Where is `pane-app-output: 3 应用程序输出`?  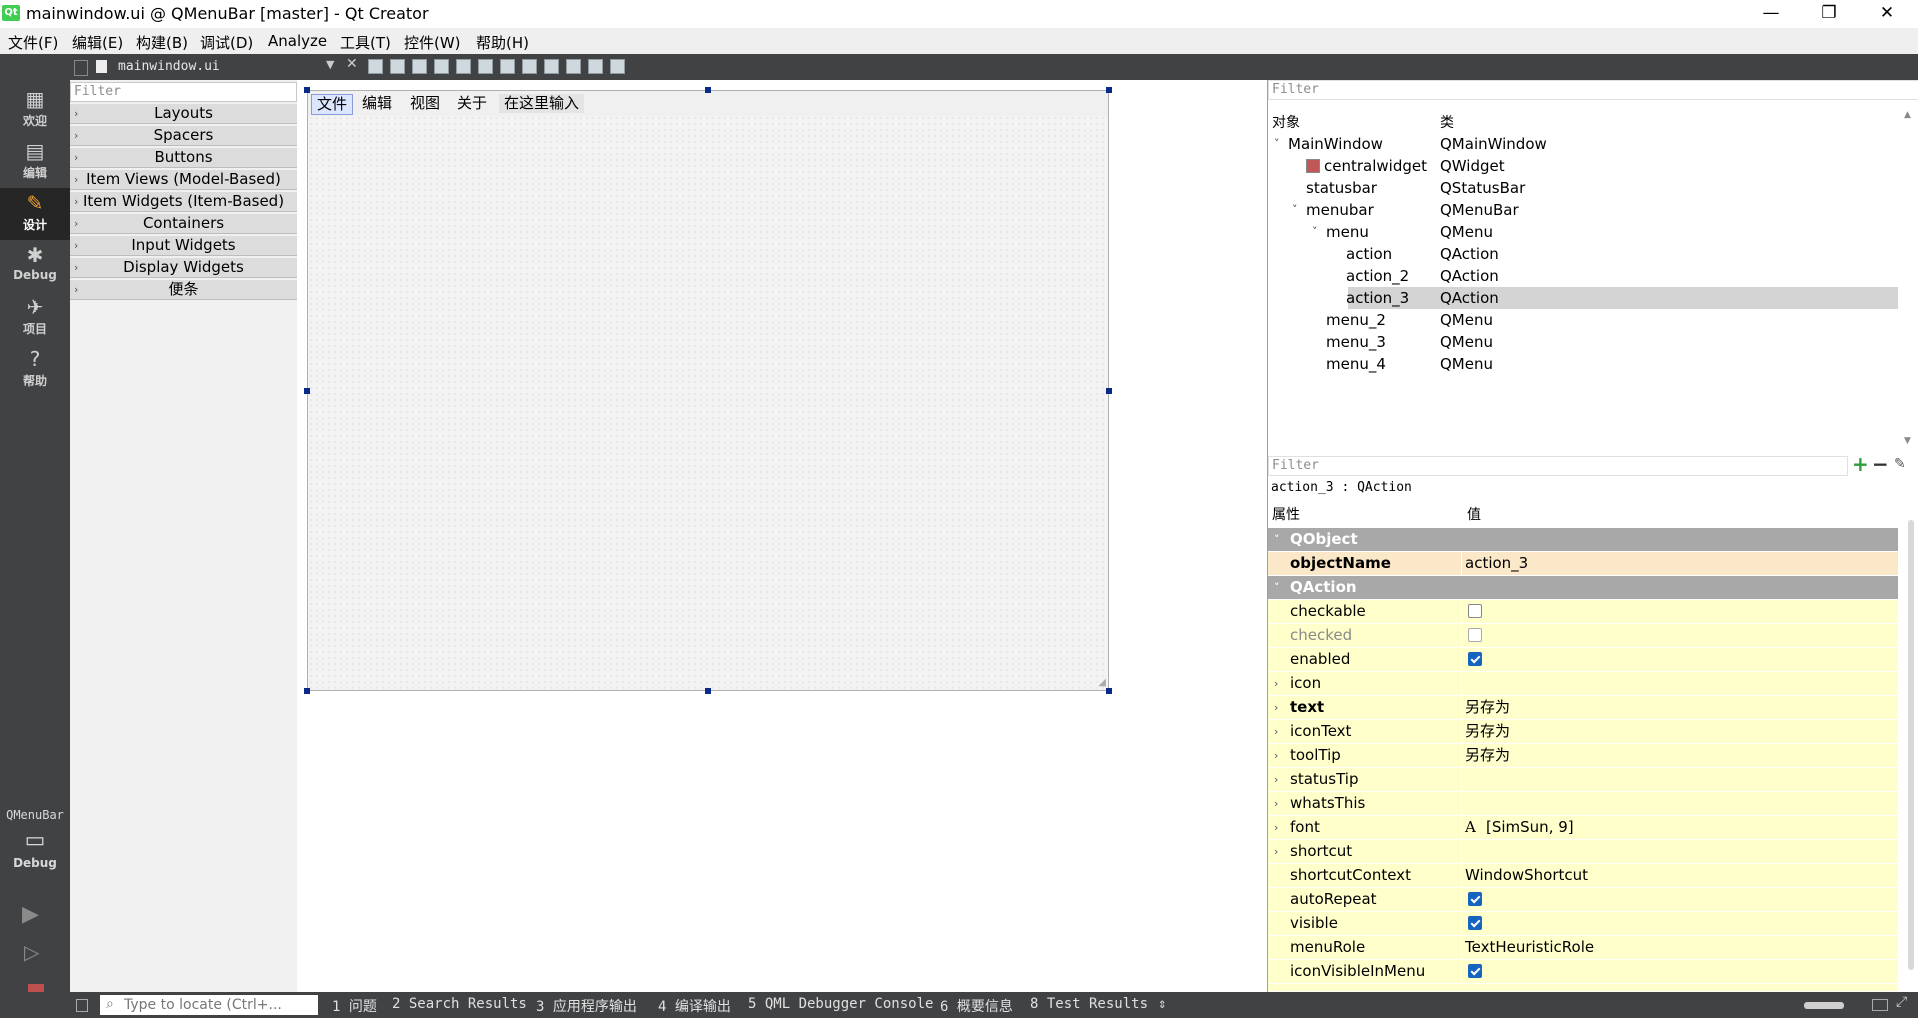 pane-app-output: 3 应用程序输出 is located at coordinates (586, 1006).